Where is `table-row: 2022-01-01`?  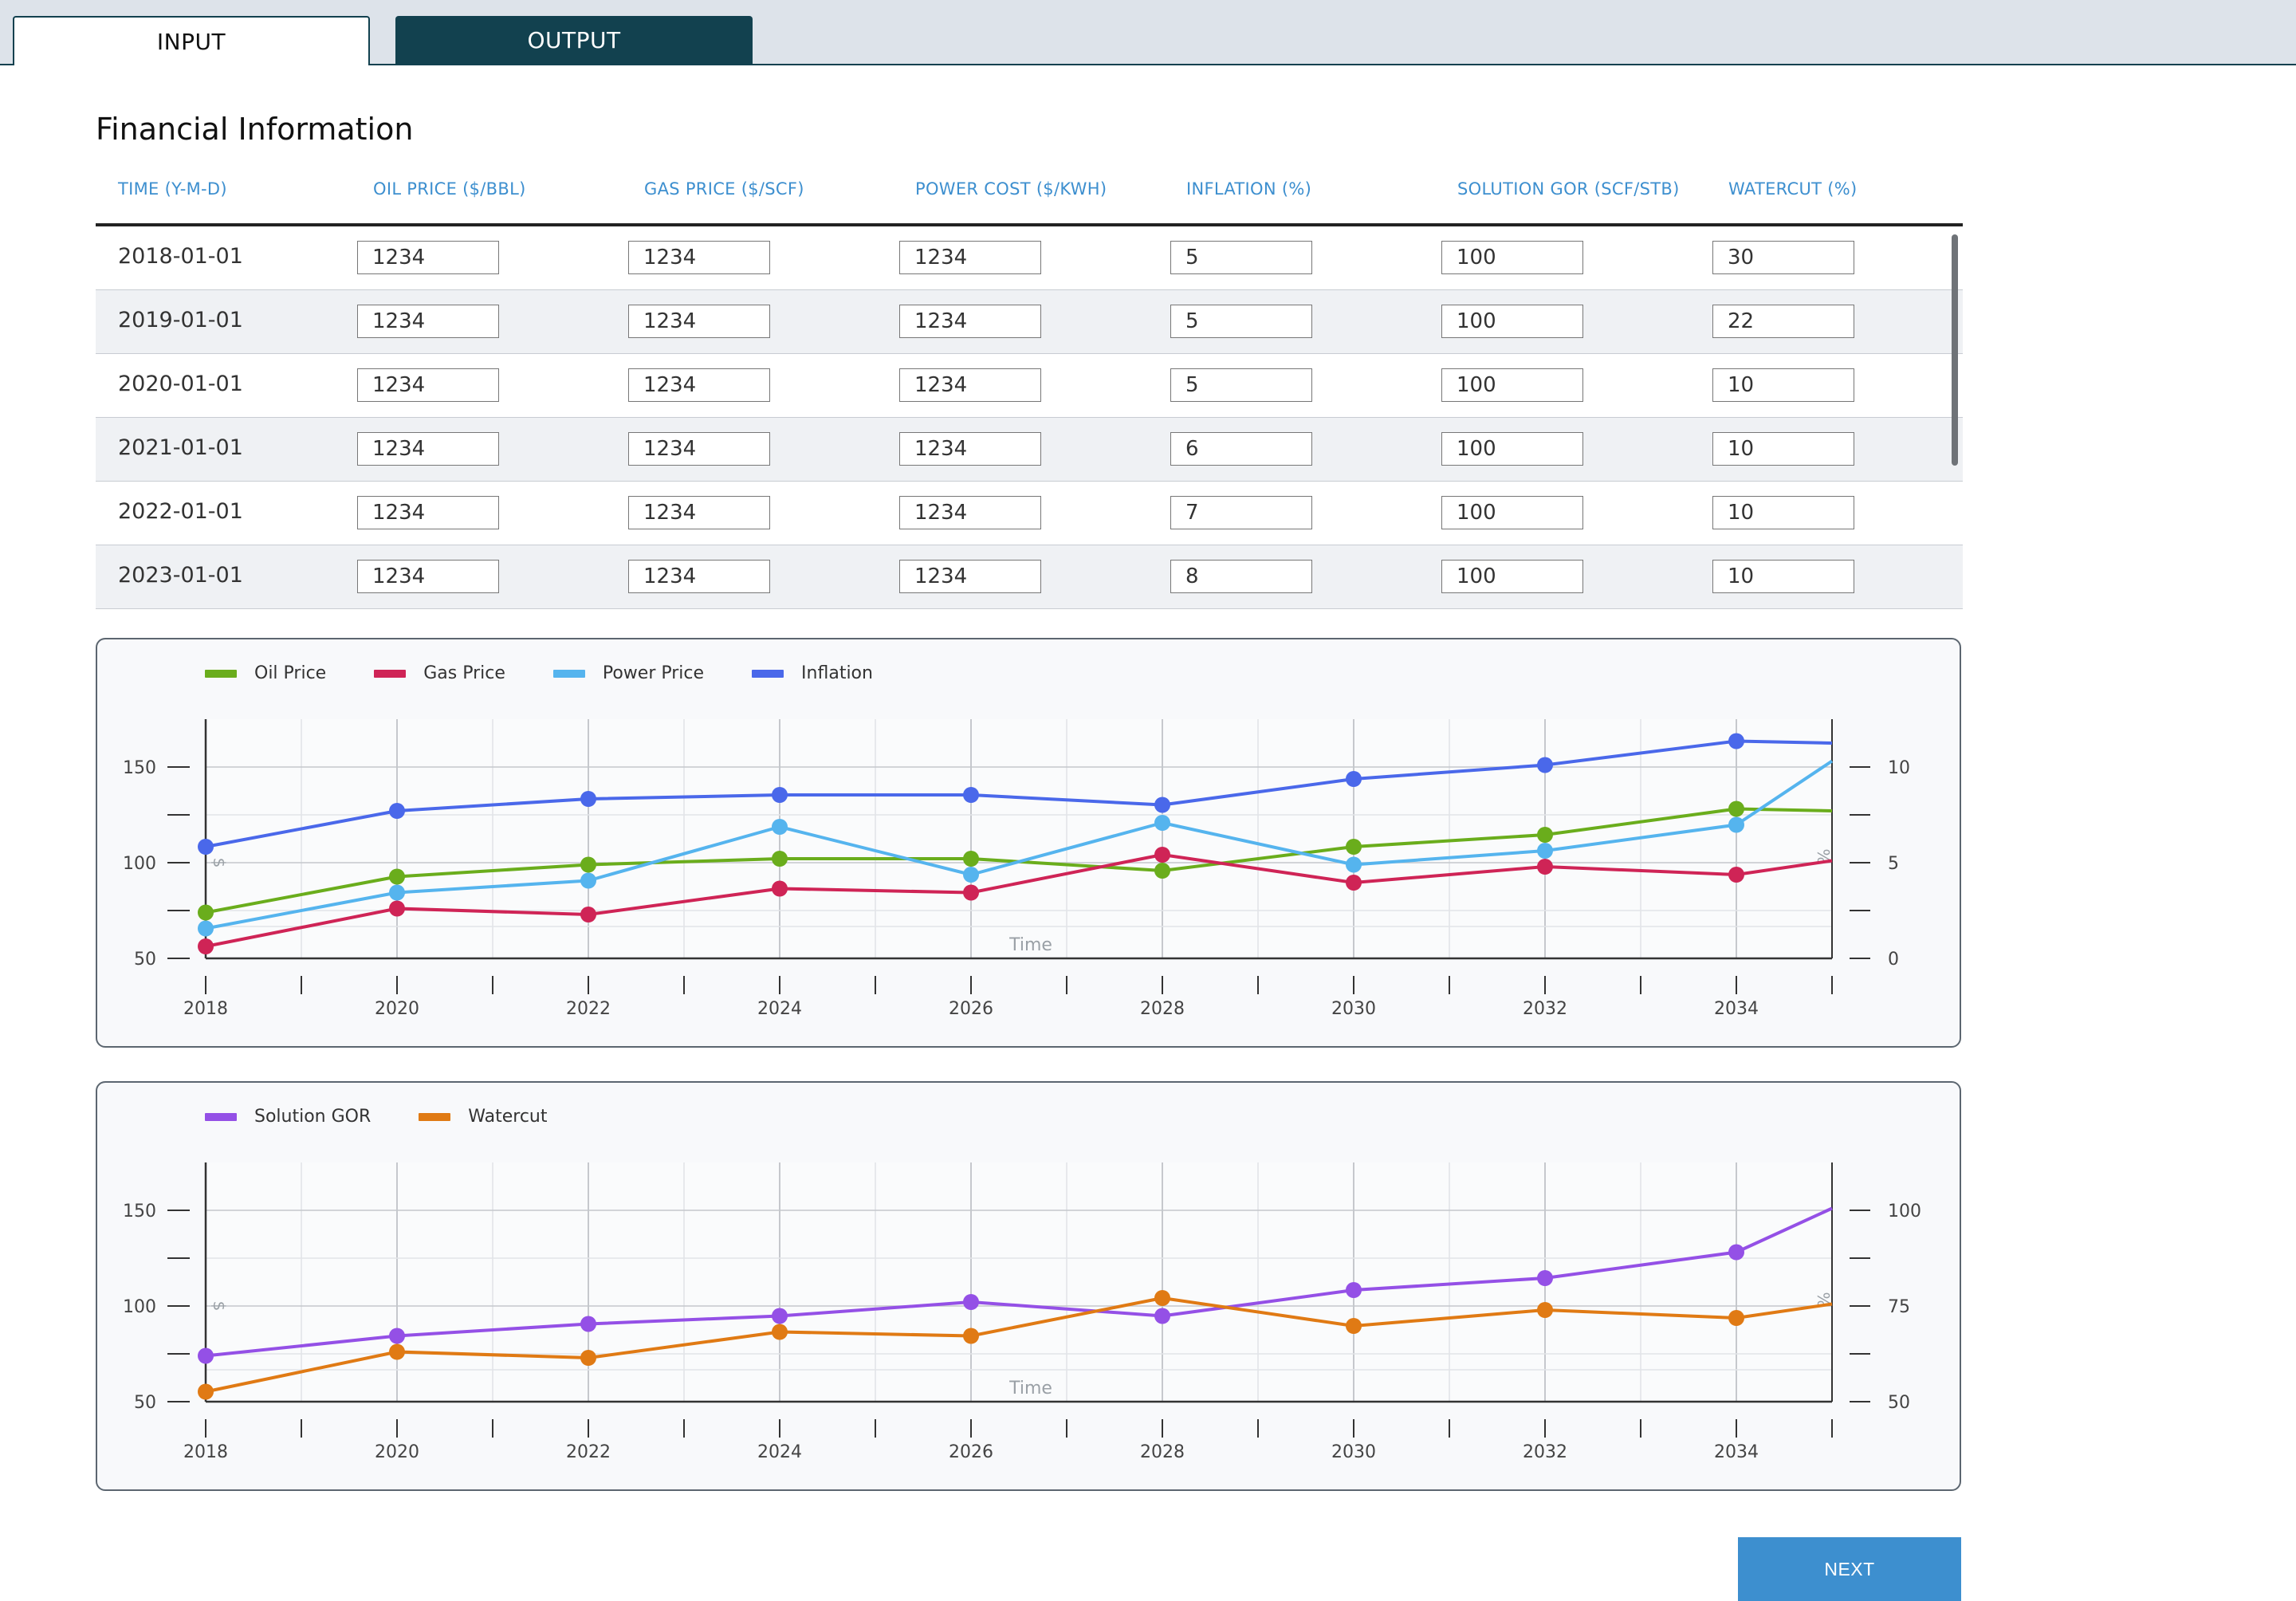 table-row: 2022-01-01 is located at coordinates (1029, 513).